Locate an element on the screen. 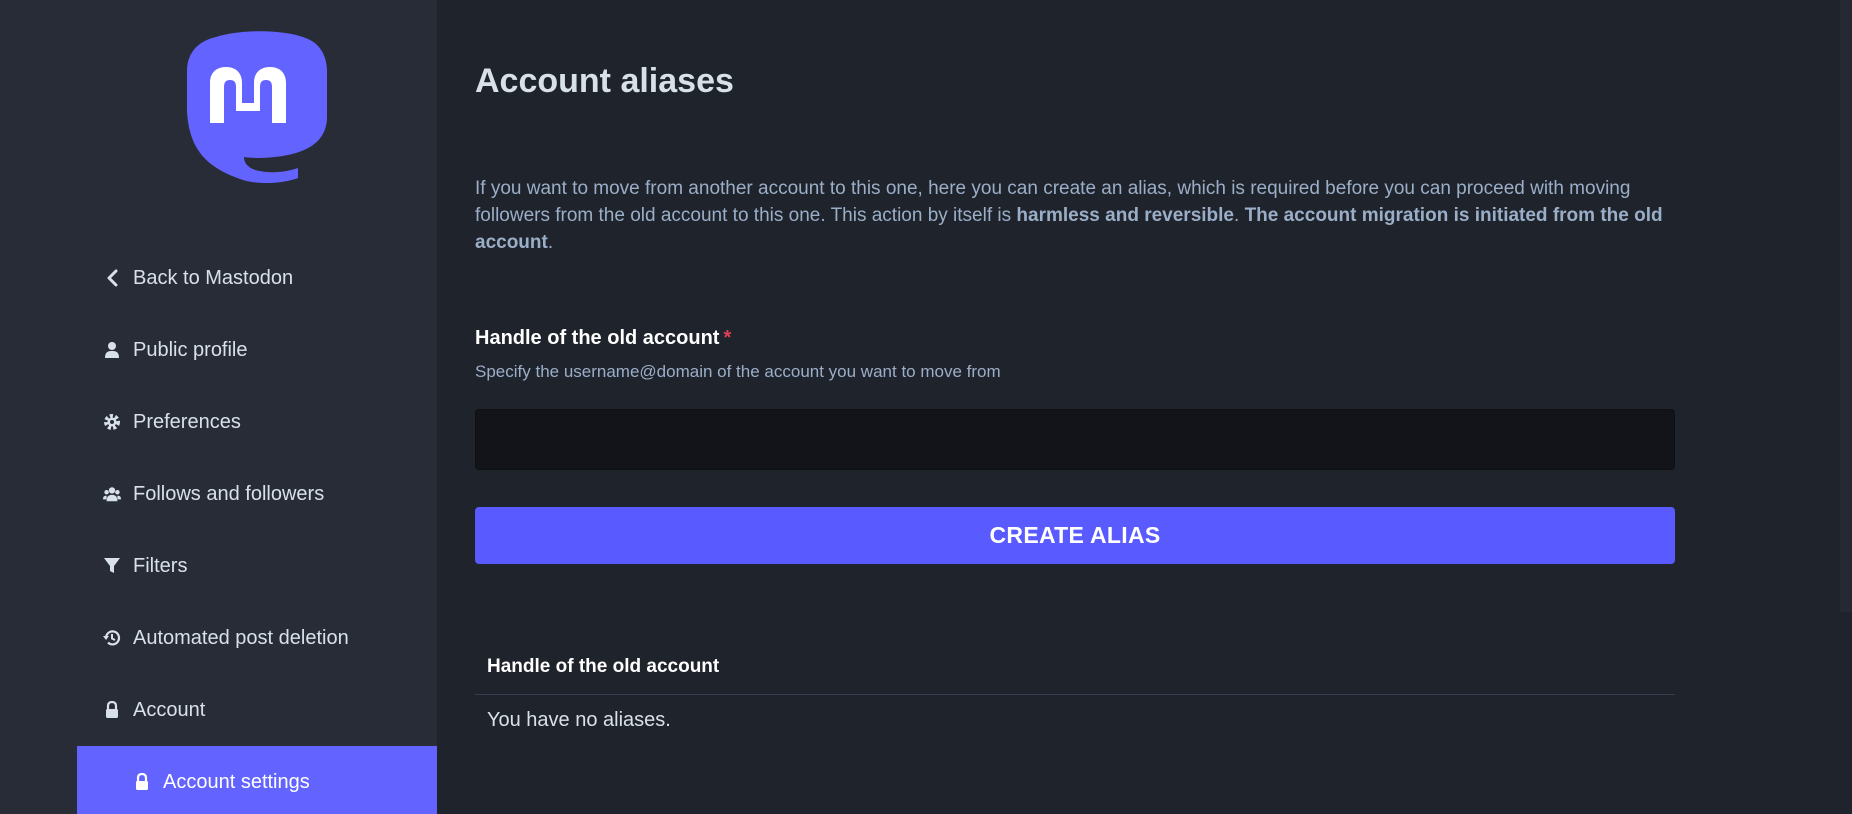 Image resolution: width=1852 pixels, height=814 pixels. sidebar-item-preferences: Preferences is located at coordinates (257, 422).